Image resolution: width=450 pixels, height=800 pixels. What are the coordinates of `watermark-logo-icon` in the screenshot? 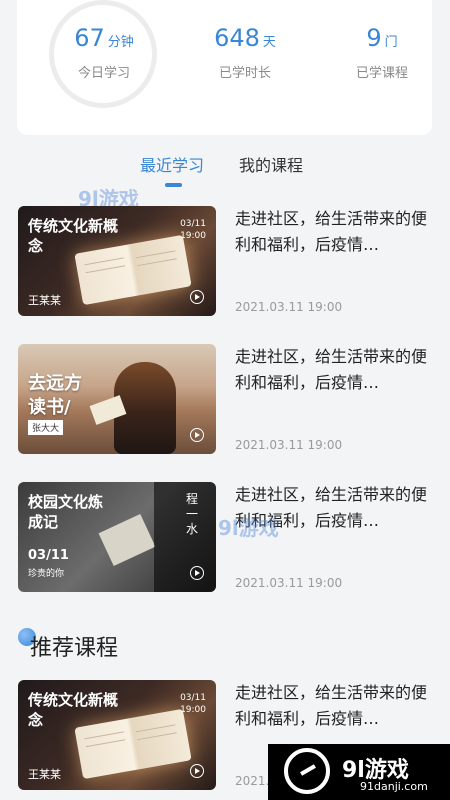 It's located at (307, 771).